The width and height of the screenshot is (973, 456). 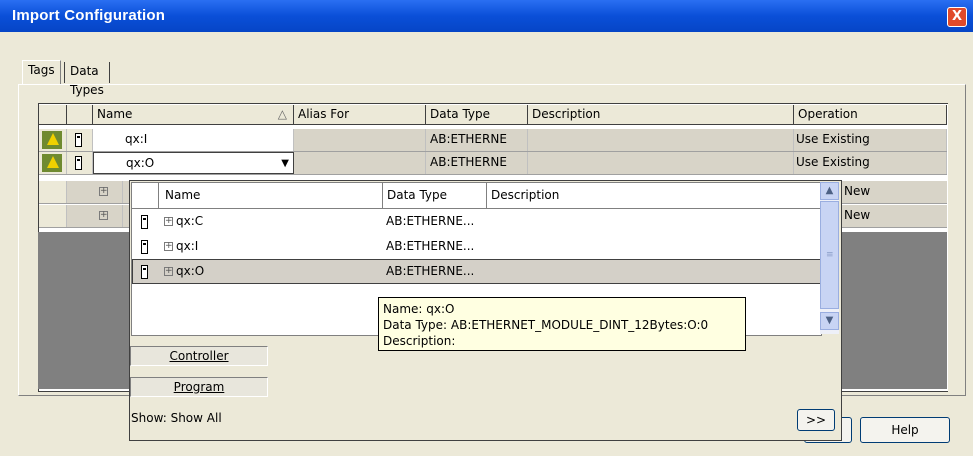 What do you see at coordinates (190, 271) in the screenshot?
I see `item-name: qx:O` at bounding box center [190, 271].